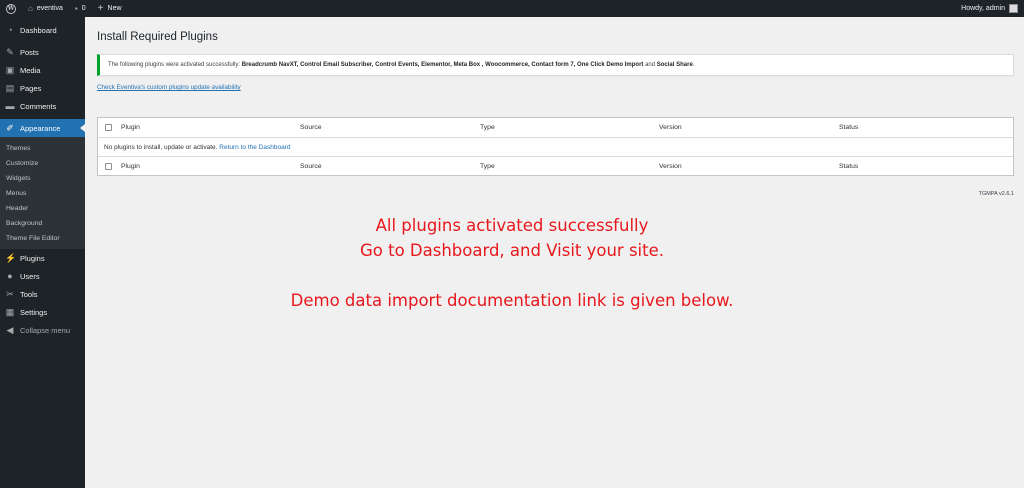 The width and height of the screenshot is (1024, 488). Describe the element at coordinates (650, 65) in the screenshot. I see `notice-and: and` at that location.